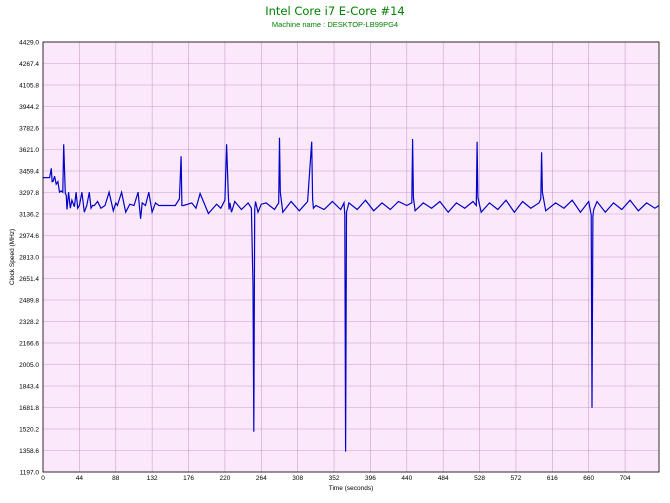  What do you see at coordinates (351, 488) in the screenshot?
I see `x-axis-label: Time (seconds)` at bounding box center [351, 488].